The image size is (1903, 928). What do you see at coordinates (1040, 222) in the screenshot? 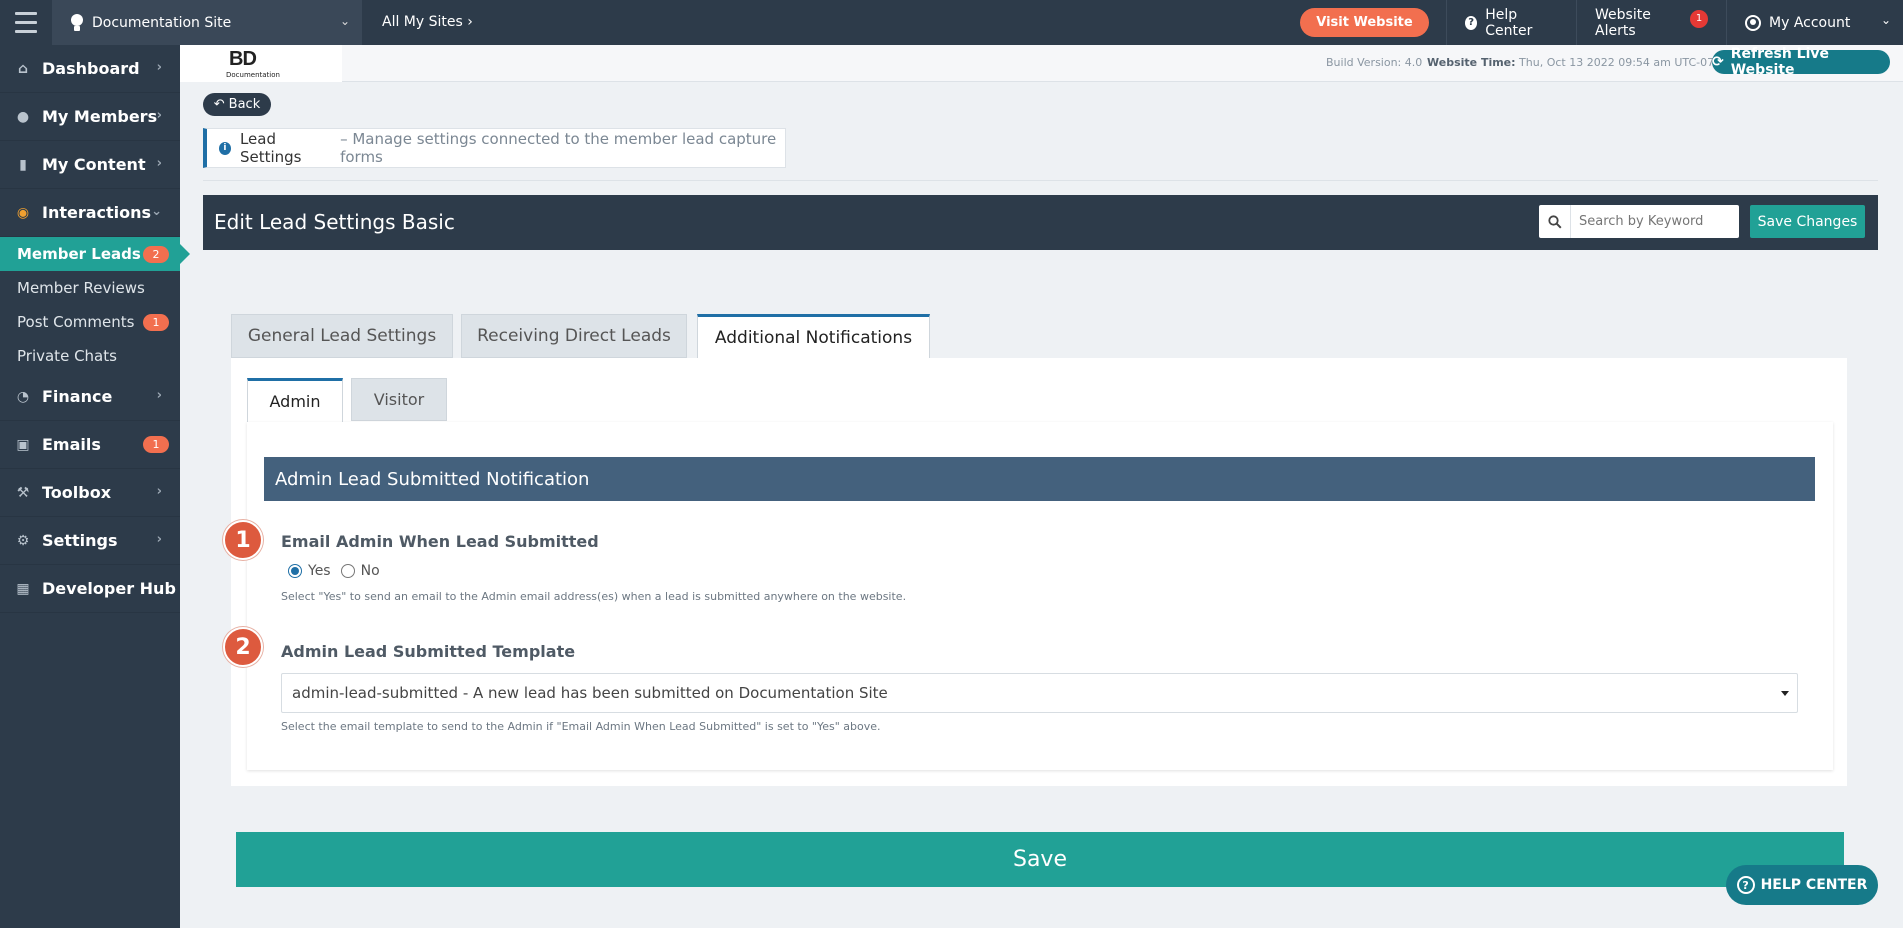
I see `panel-header: Edit Lead Settings Basic Save Changes` at bounding box center [1040, 222].